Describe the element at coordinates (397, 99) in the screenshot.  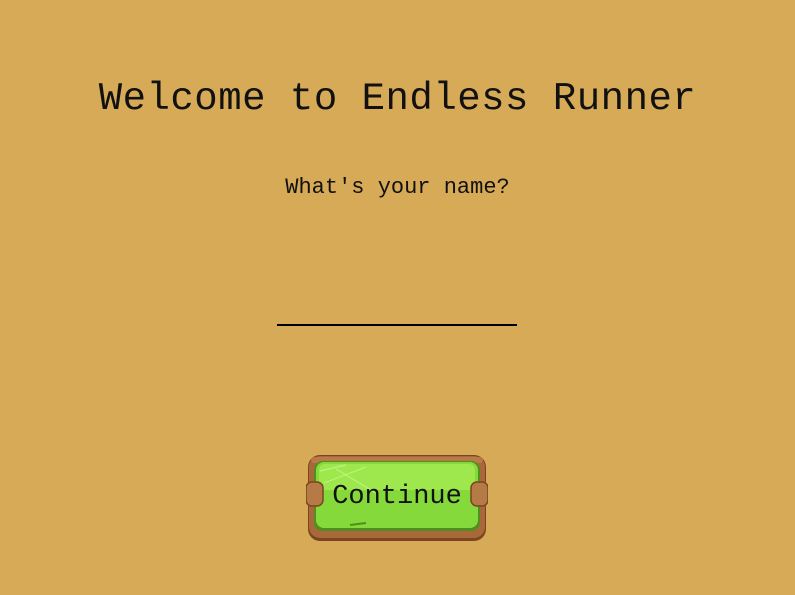
I see `welcome-title: Welcome to Endless Runner` at that location.